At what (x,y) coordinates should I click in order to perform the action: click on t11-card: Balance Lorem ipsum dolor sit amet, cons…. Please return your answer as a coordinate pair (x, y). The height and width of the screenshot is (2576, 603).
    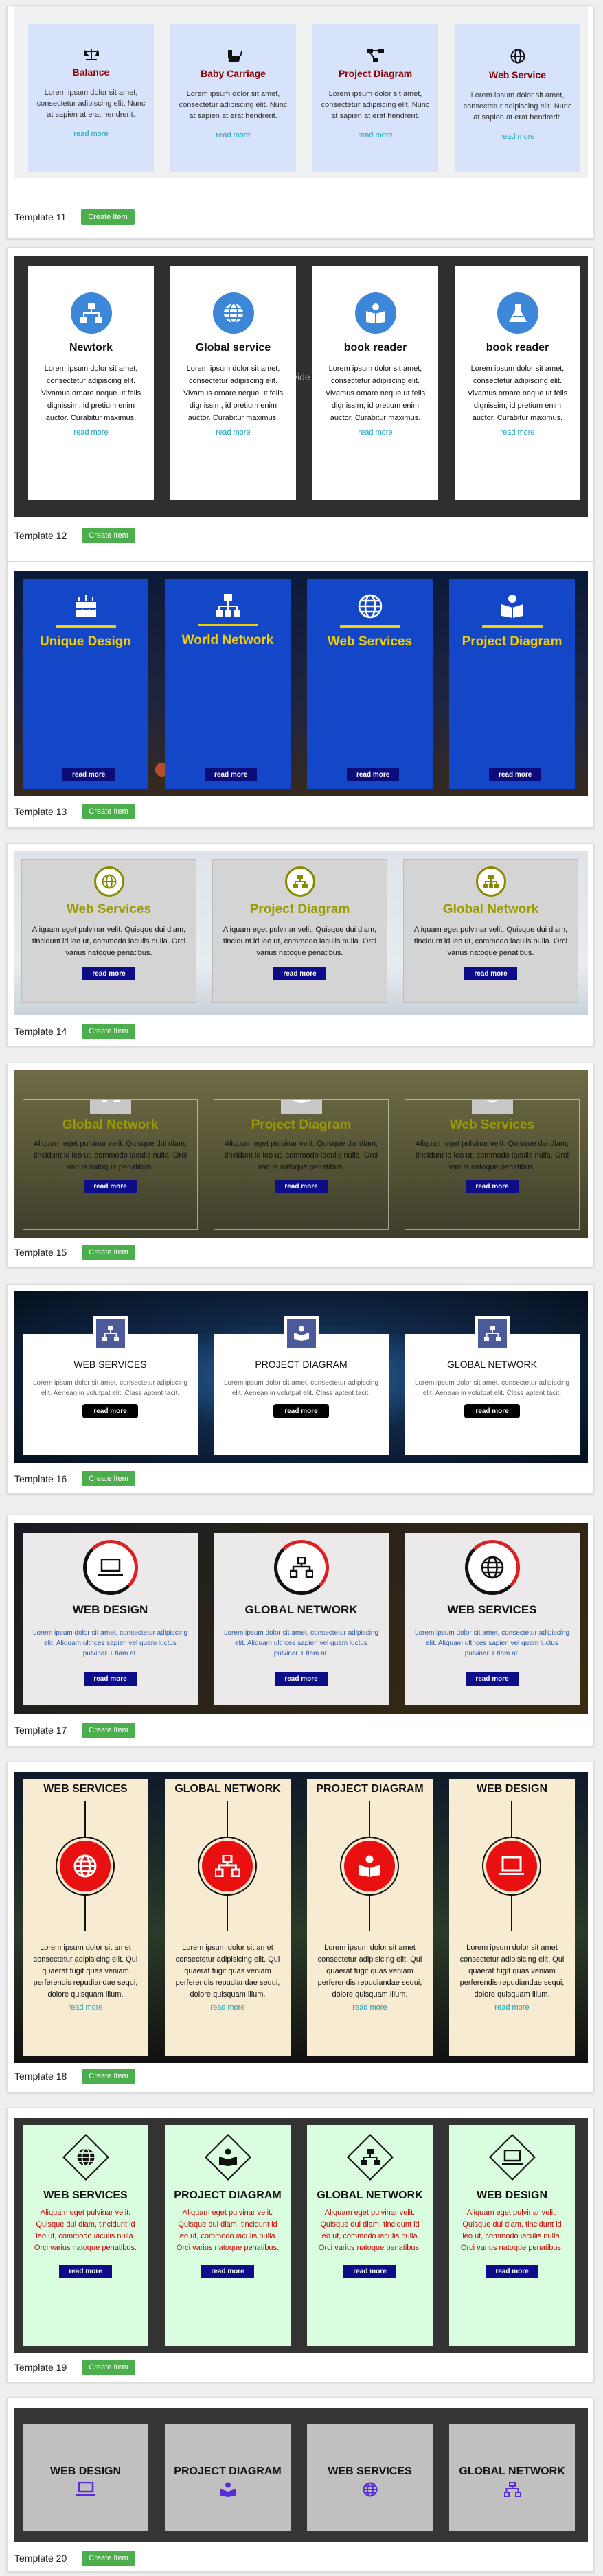
    Looking at the image, I should click on (91, 98).